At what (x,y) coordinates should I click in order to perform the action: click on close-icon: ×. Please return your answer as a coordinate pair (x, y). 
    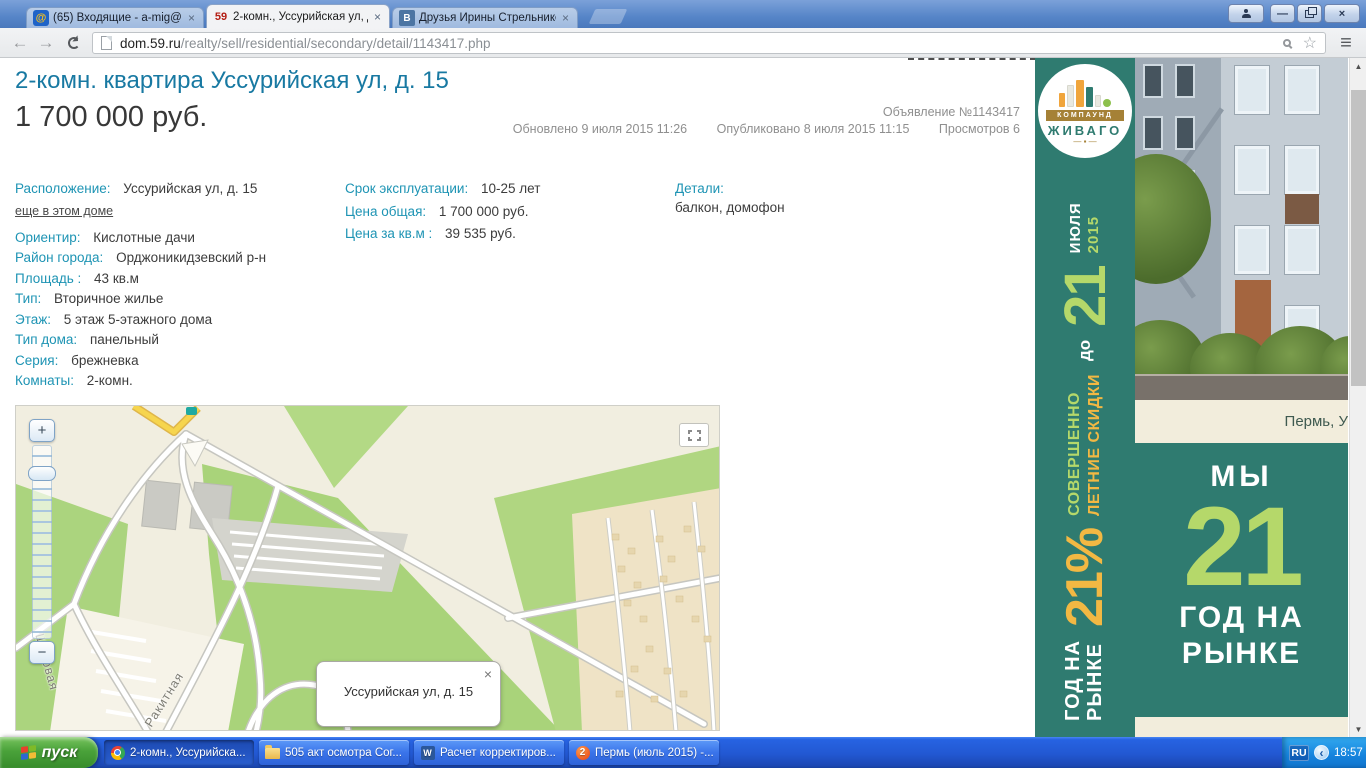
    Looking at the image, I should click on (1342, 13).